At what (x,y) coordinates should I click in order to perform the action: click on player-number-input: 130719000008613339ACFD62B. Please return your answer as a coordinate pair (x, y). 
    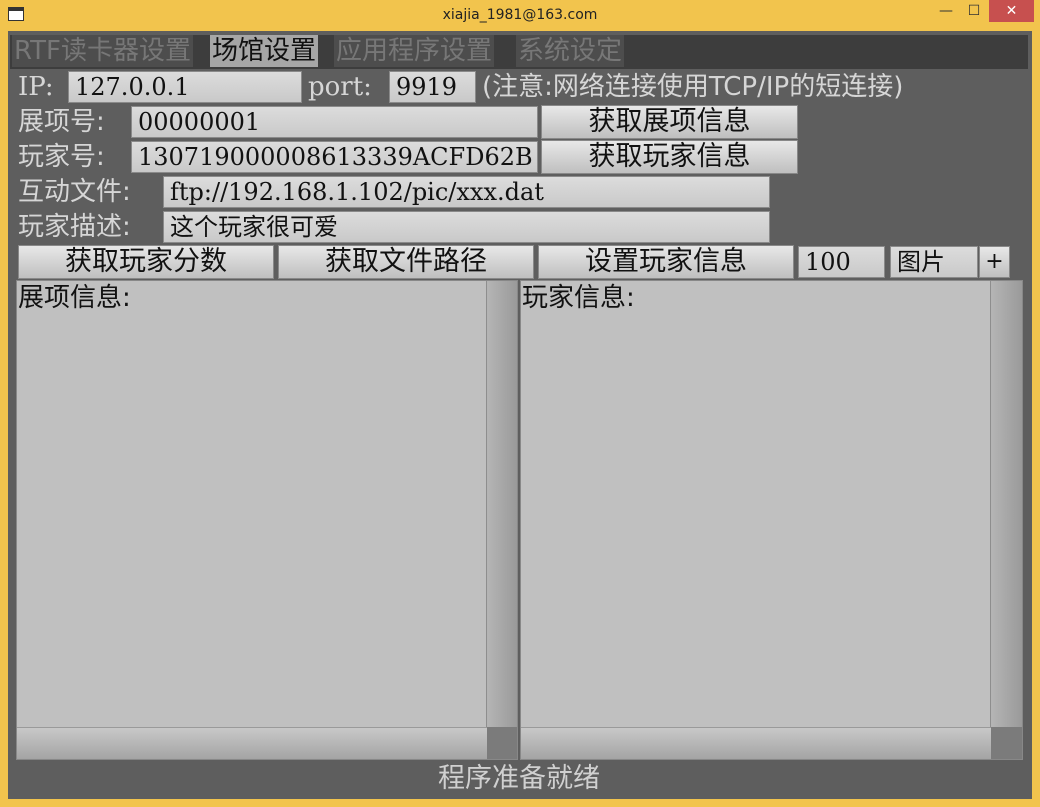
    Looking at the image, I should click on (334, 157).